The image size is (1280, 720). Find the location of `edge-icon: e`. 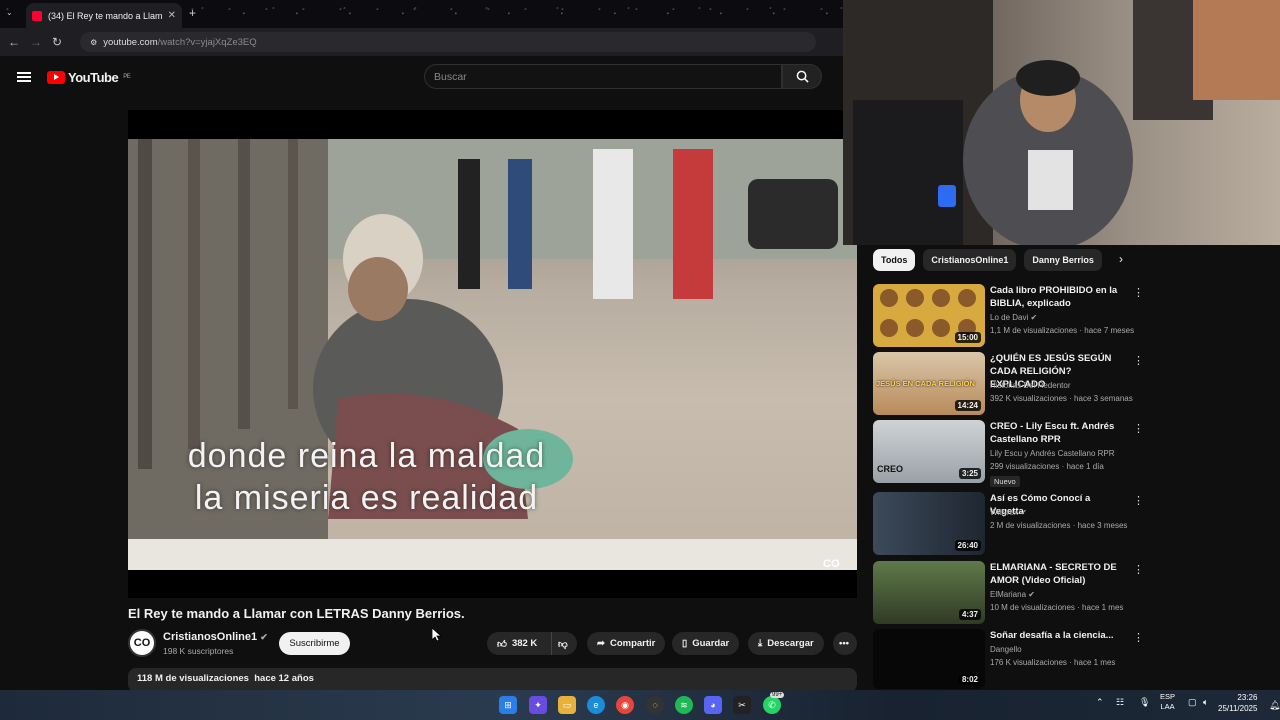

edge-icon: e is located at coordinates (596, 705).